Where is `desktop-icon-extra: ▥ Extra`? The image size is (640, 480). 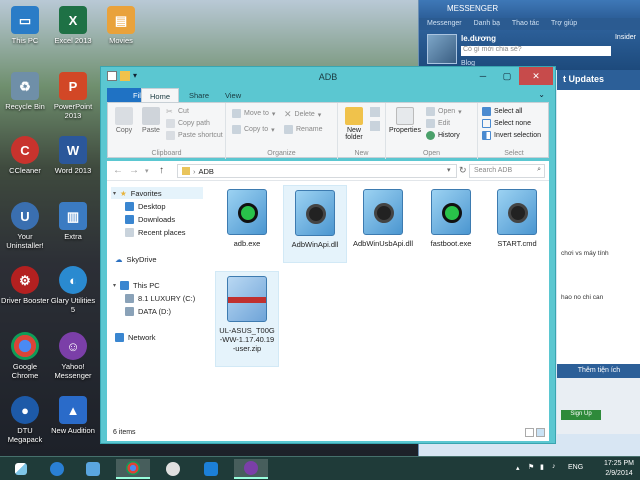
desktop-icon-extra: ▥ Extra is located at coordinates (73, 221).